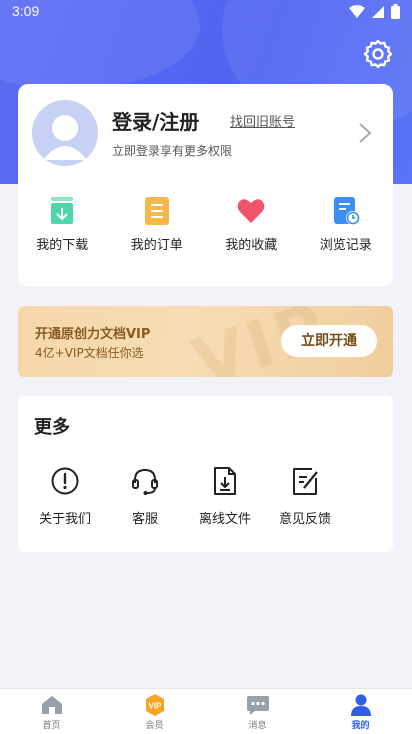 The height and width of the screenshot is (734, 412). What do you see at coordinates (206, 13) in the screenshot?
I see `status-bar: 3:09` at bounding box center [206, 13].